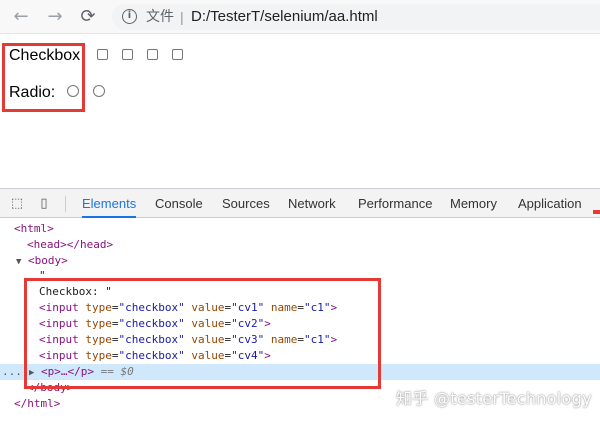 This screenshot has height=421, width=600. I want to click on devtools-divider, so click(65, 204).